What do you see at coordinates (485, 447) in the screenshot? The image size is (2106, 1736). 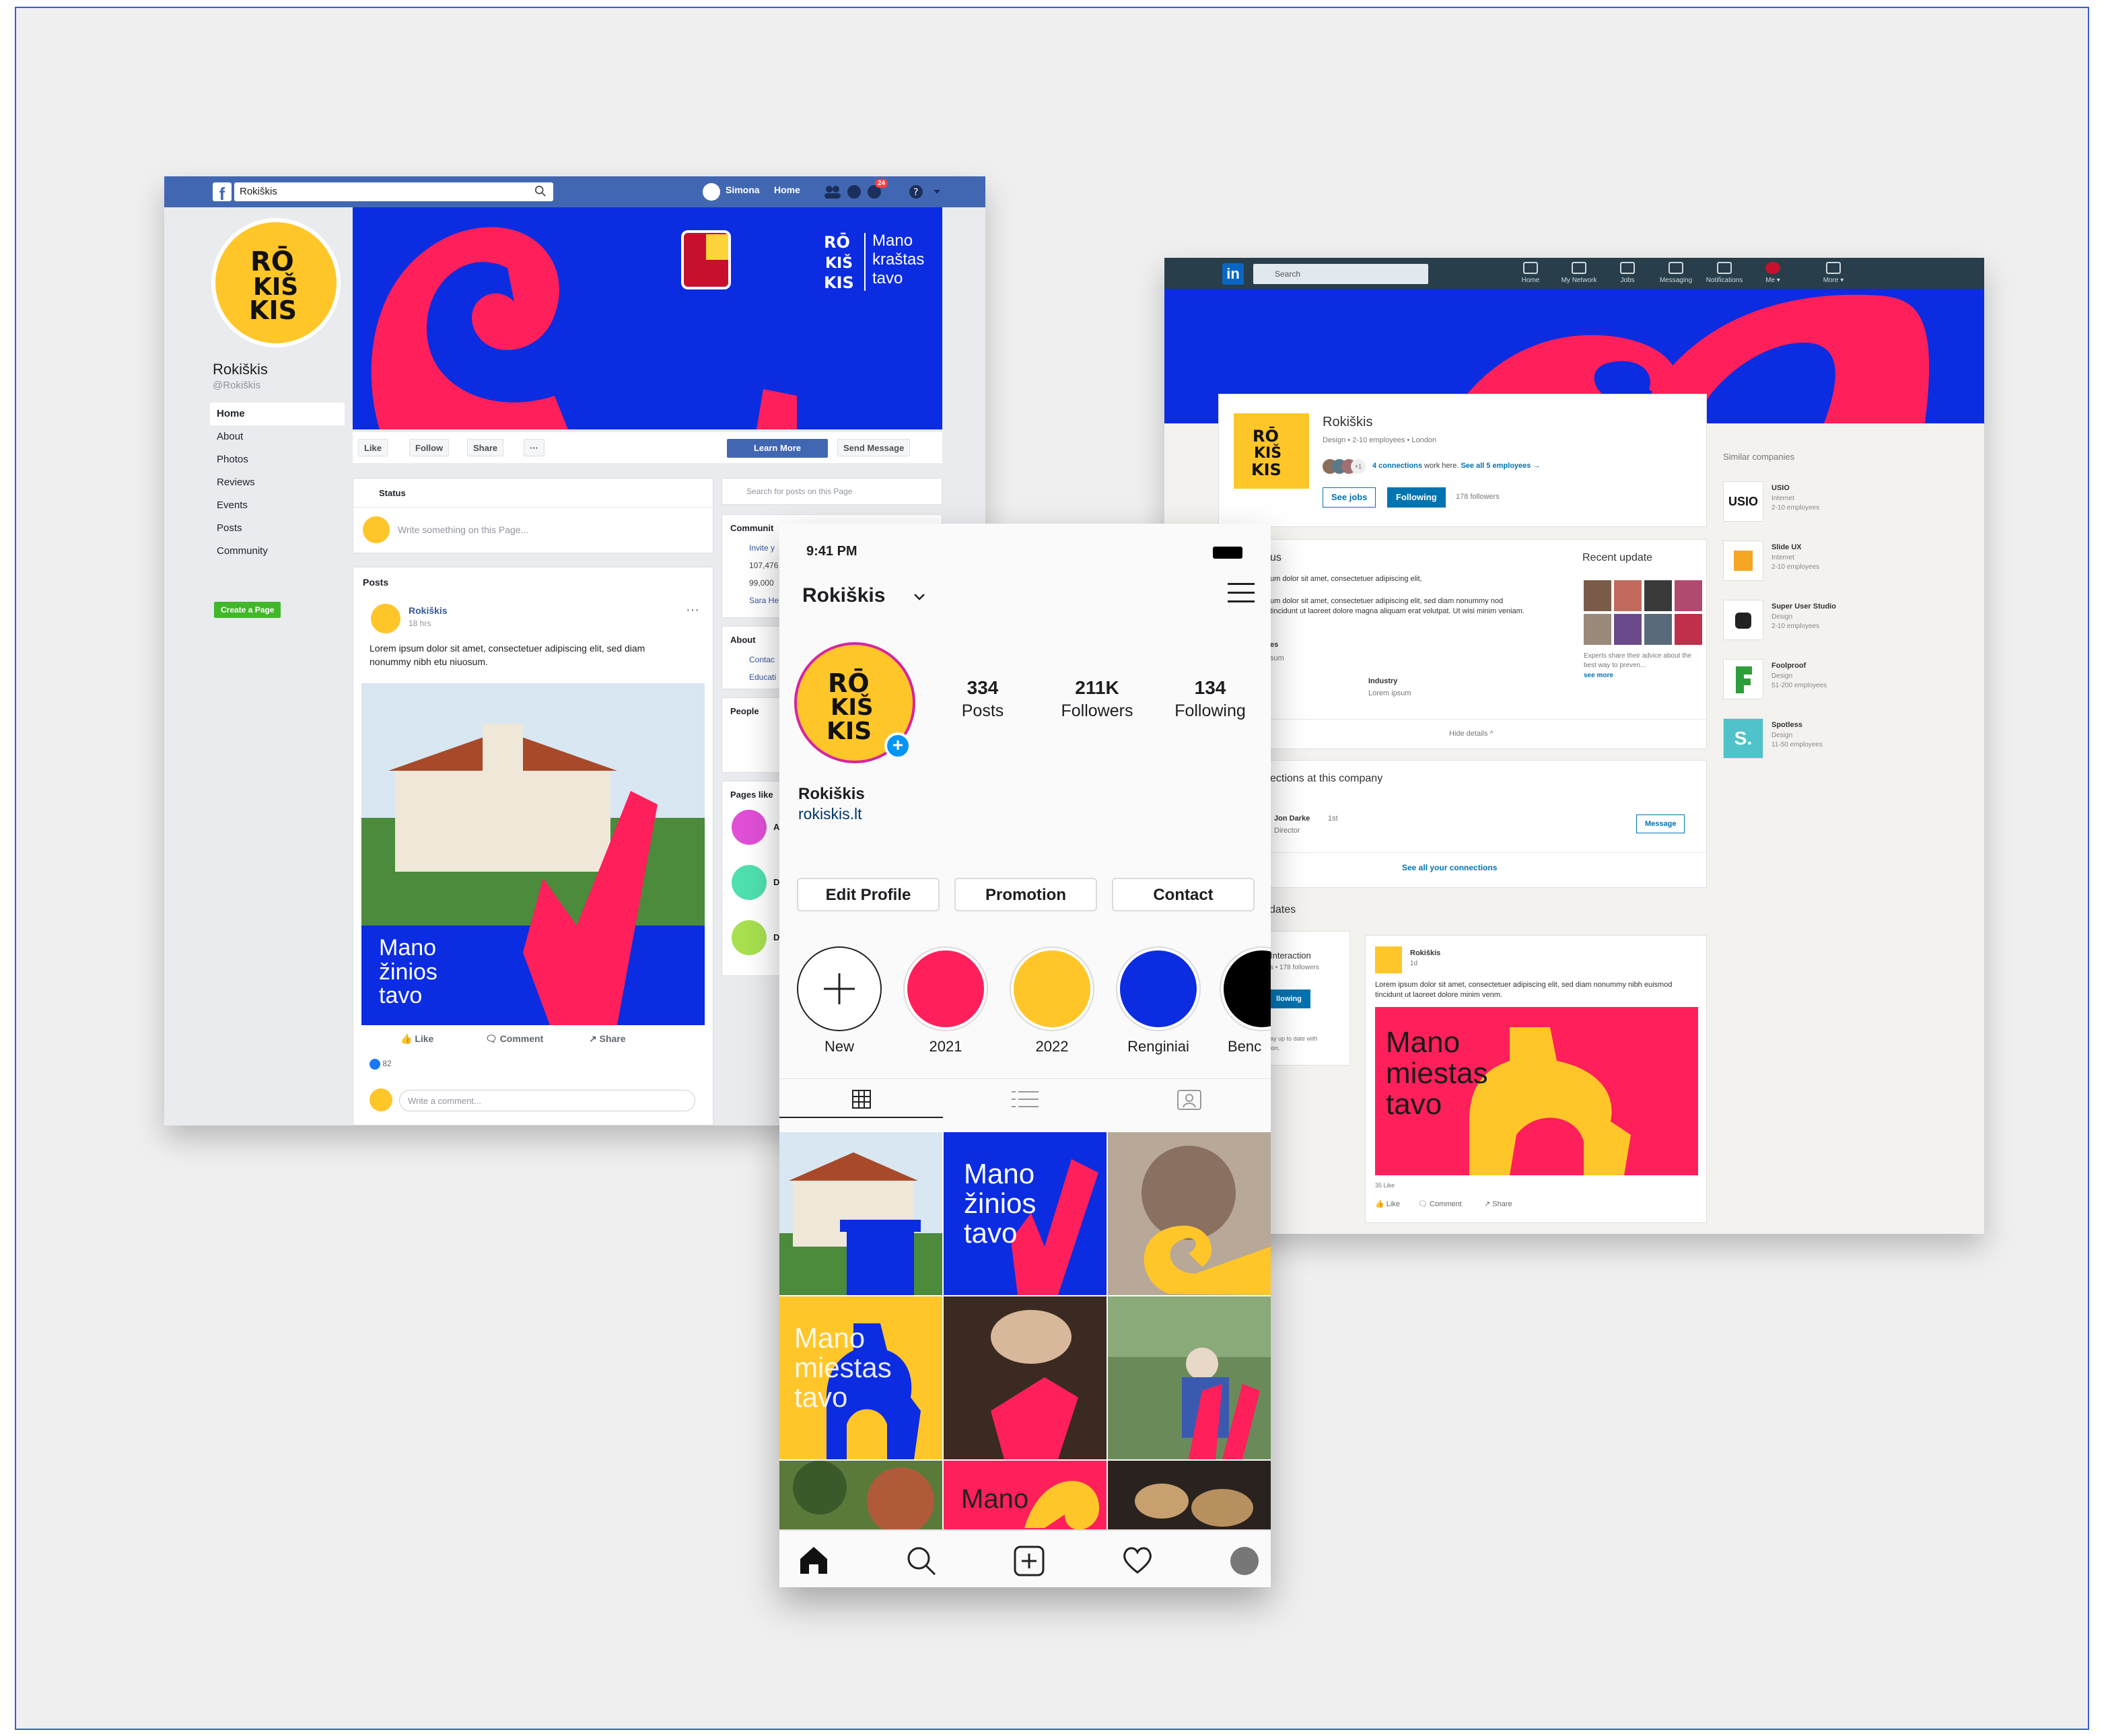 I see `share-page-button: Share` at bounding box center [485, 447].